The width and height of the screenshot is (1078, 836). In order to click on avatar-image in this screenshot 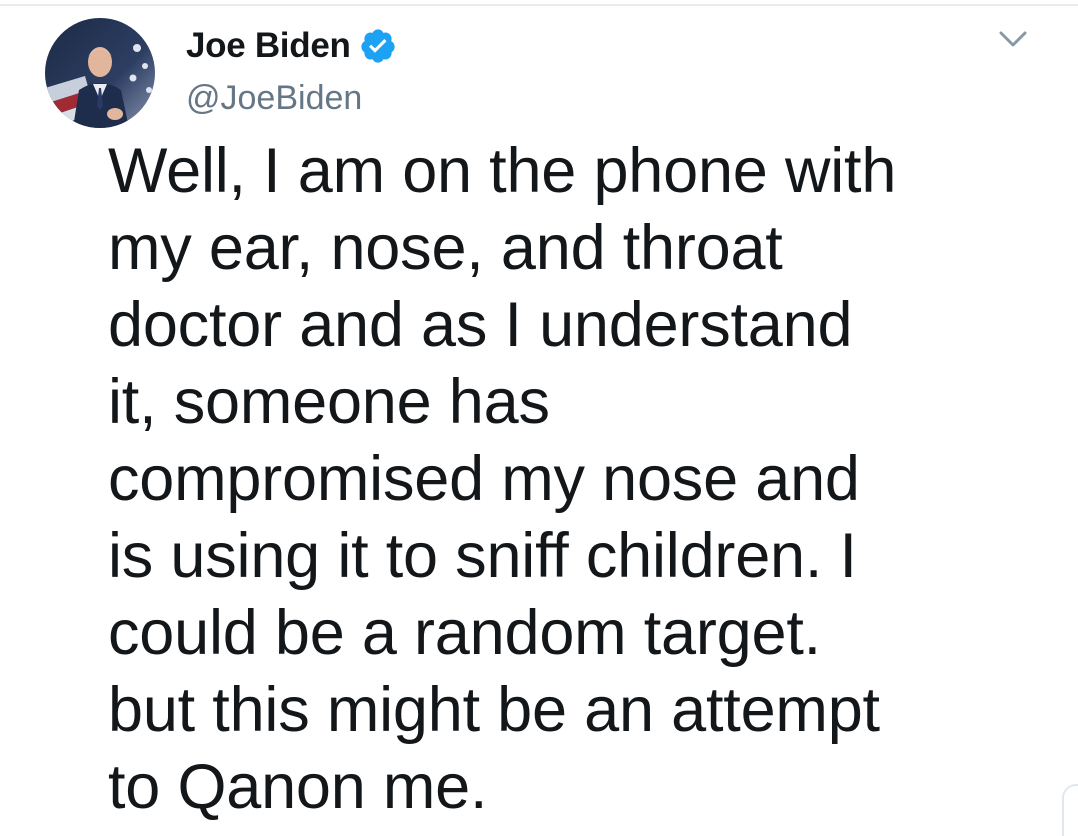, I will do `click(100, 73)`.